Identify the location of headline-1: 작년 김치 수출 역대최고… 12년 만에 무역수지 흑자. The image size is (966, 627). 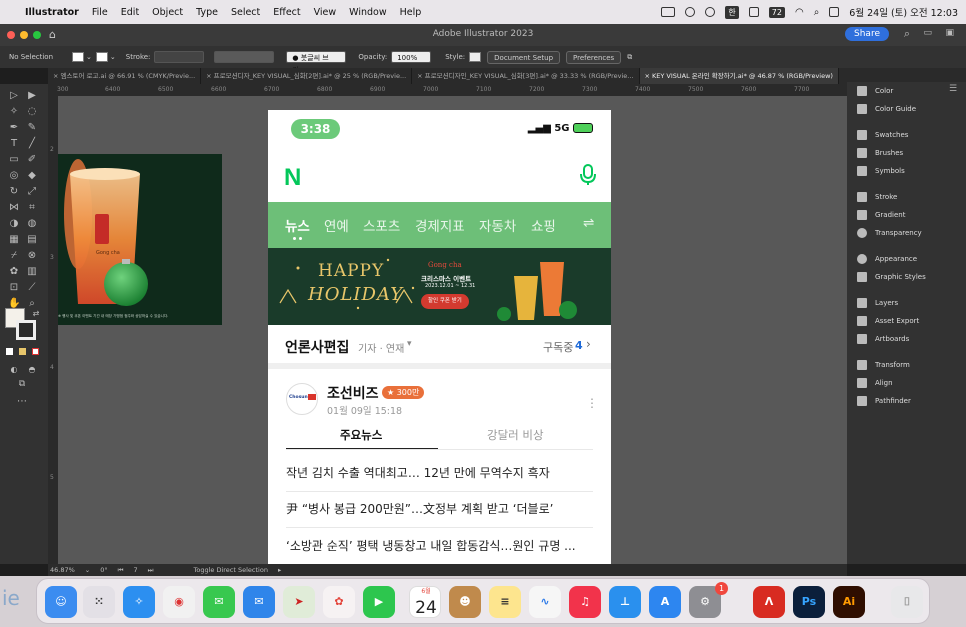
(439, 472).